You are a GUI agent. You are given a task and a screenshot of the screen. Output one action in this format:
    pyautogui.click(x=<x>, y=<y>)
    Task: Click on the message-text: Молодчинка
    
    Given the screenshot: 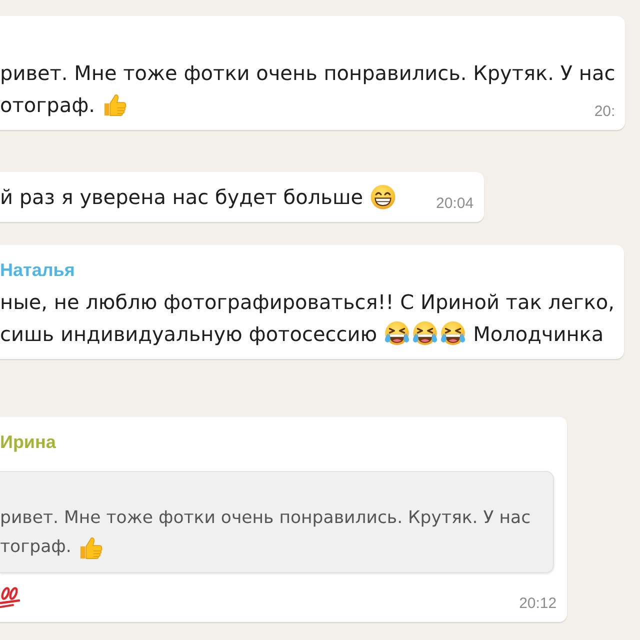 What is the action you would take?
    pyautogui.click(x=538, y=334)
    